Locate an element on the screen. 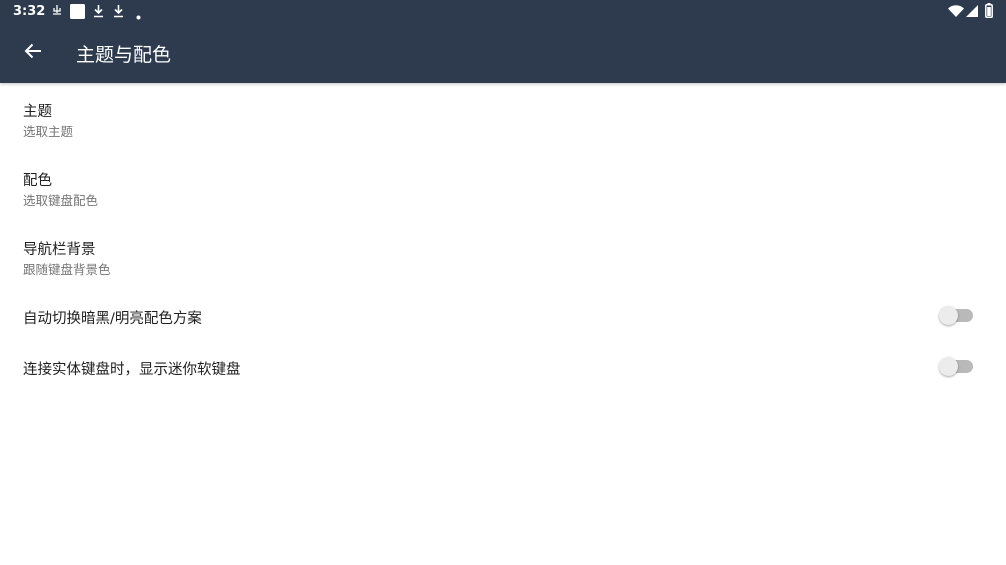 The height and width of the screenshot is (565, 1006). pref-summary: 选取主题 is located at coordinates (48, 131).